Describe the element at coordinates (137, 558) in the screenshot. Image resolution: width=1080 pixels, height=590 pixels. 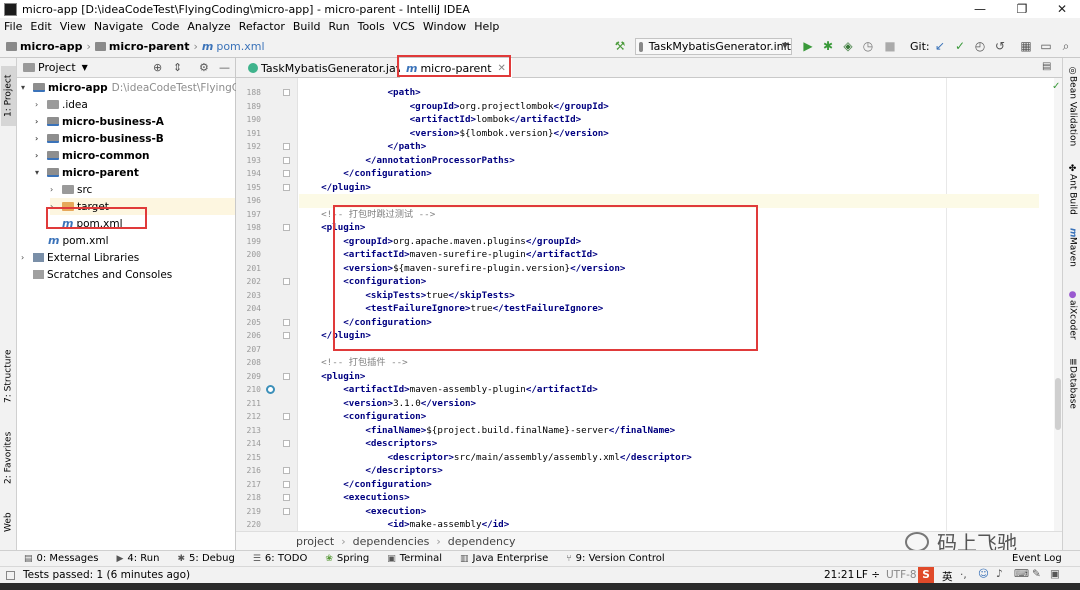
I see `run-tool-button: ▶ 4: Run` at that location.